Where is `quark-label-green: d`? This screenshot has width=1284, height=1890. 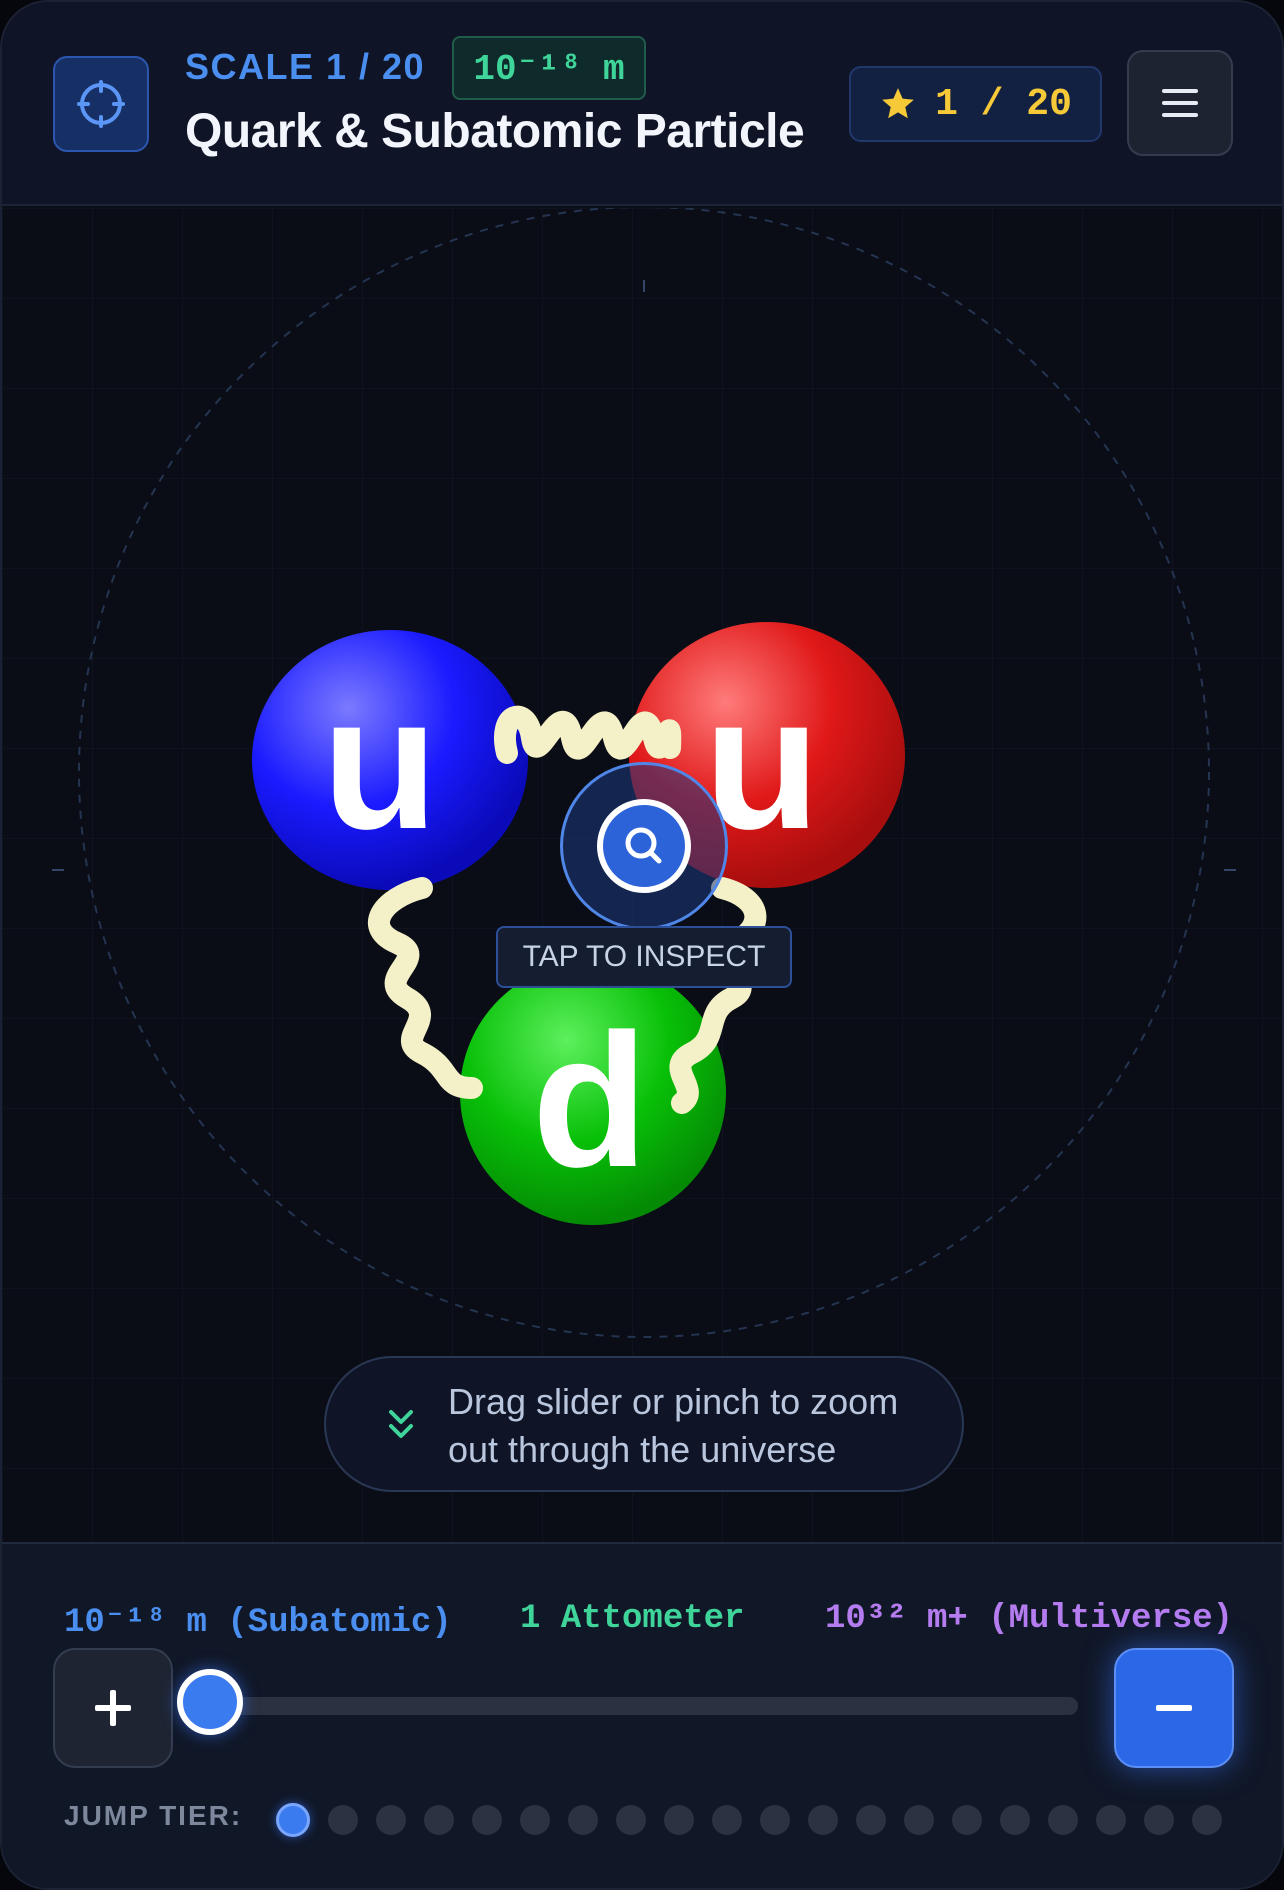 quark-label-green: d is located at coordinates (590, 1101).